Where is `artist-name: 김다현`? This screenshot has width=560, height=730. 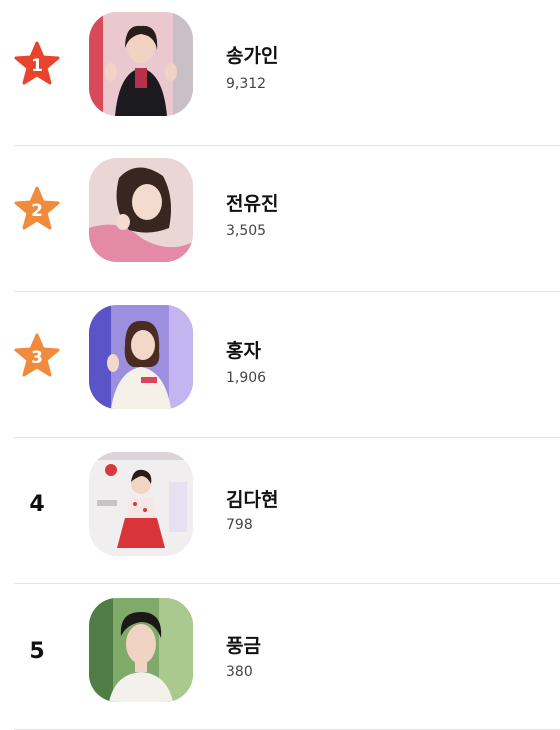
artist-name: 김다현 is located at coordinates (252, 498).